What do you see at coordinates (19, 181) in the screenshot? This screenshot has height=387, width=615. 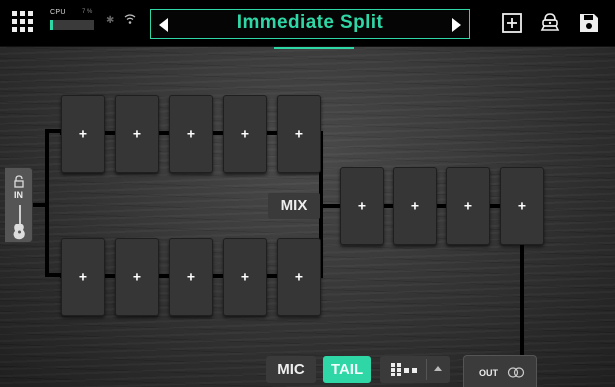 I see `lock-icon` at bounding box center [19, 181].